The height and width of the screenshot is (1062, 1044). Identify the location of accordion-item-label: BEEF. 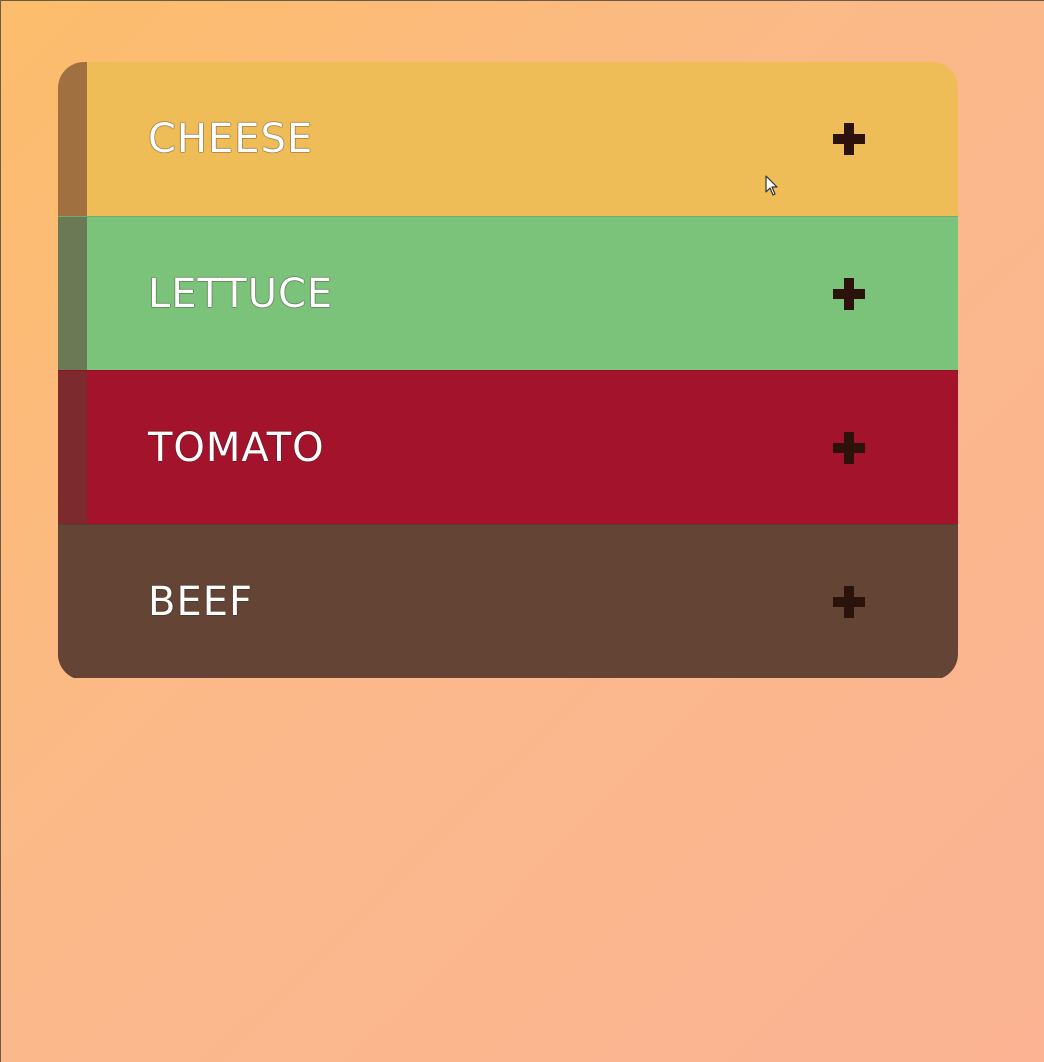
(200, 601).